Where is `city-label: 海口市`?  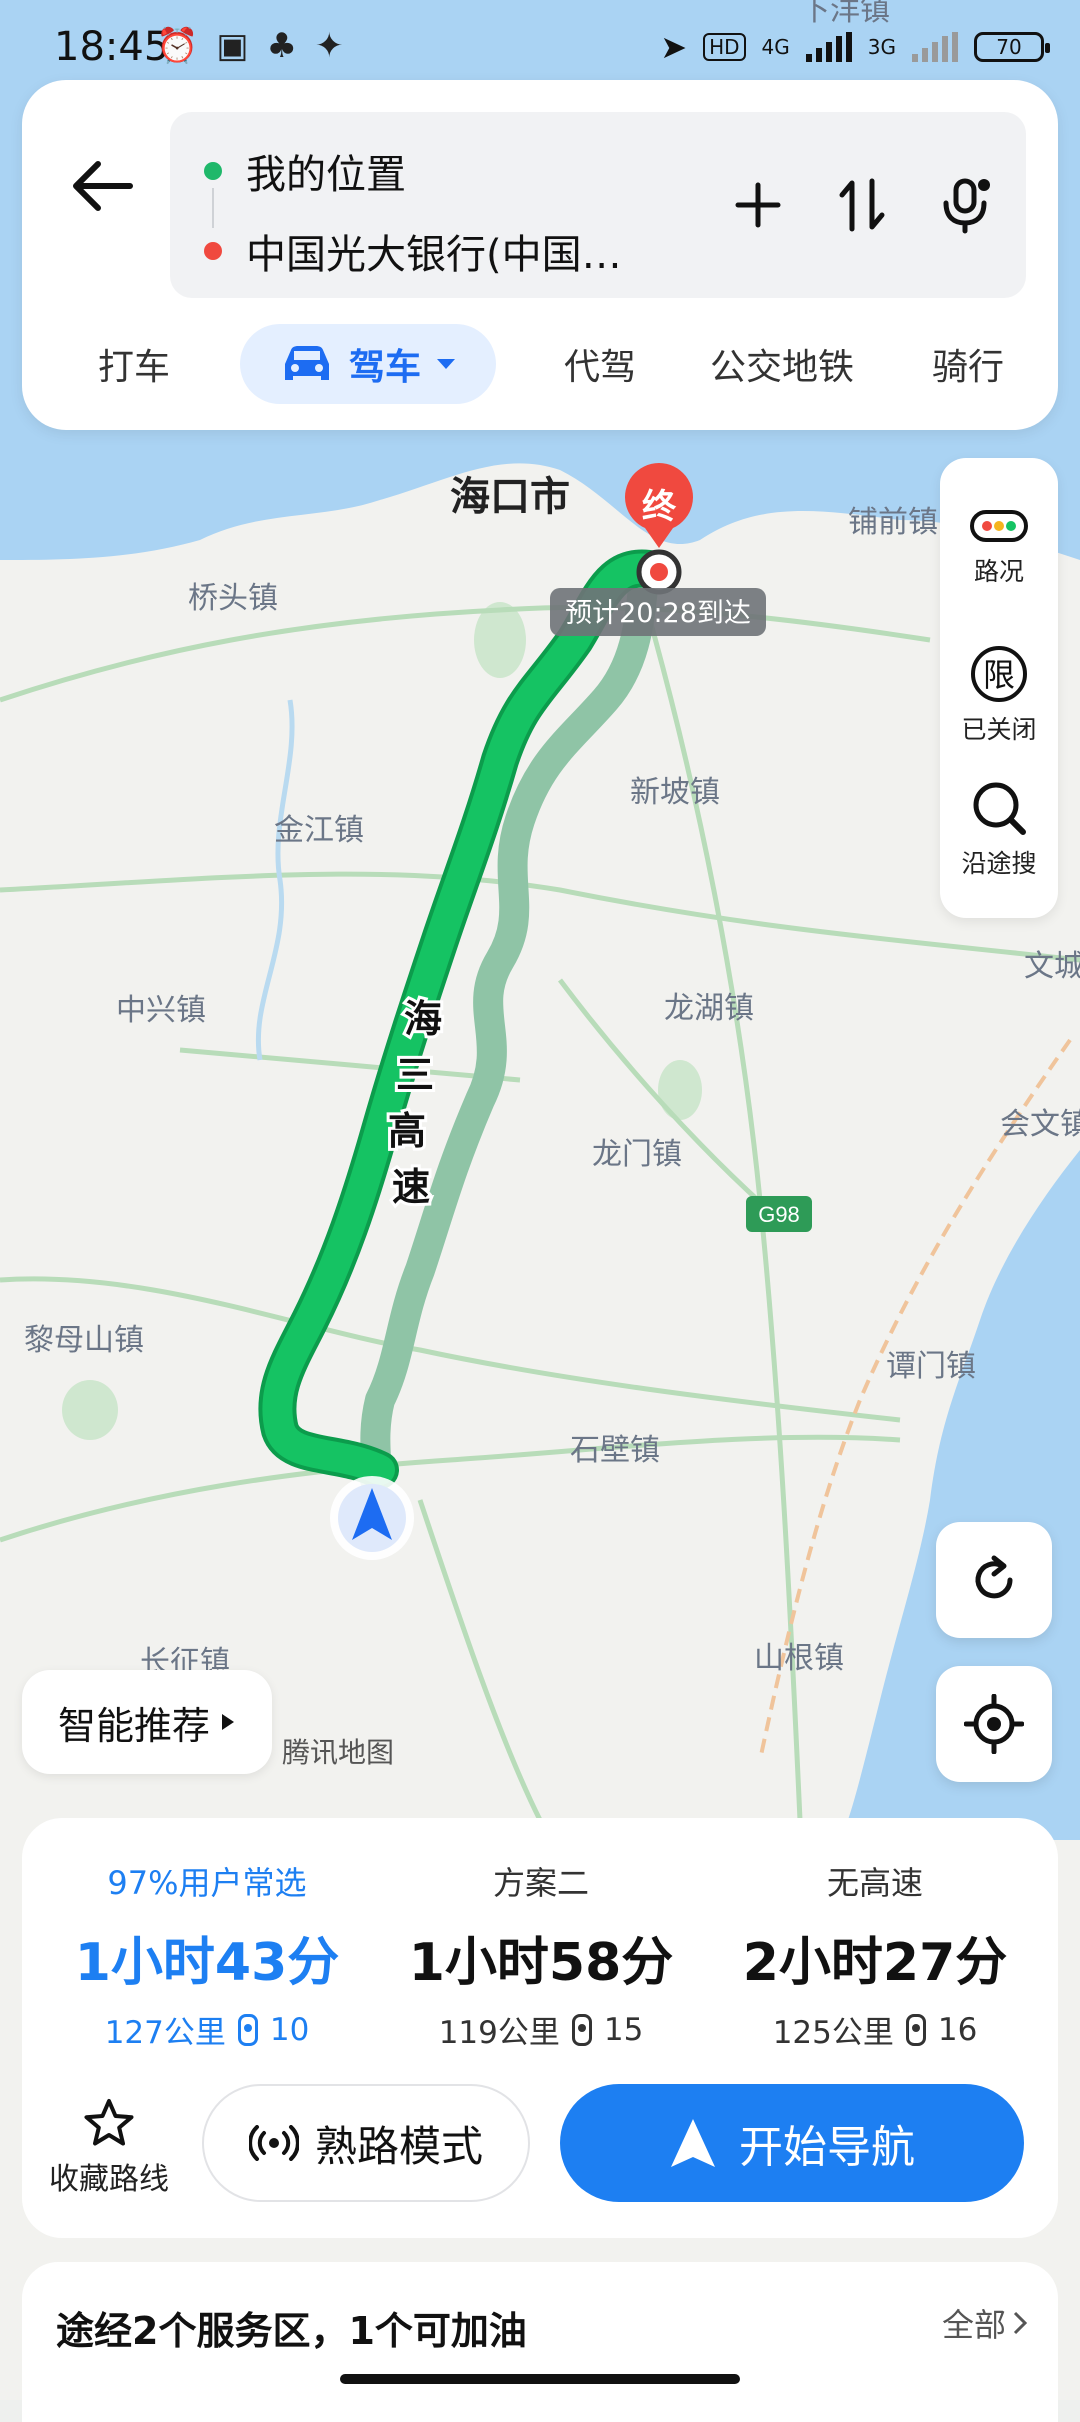 city-label: 海口市 is located at coordinates (510, 497).